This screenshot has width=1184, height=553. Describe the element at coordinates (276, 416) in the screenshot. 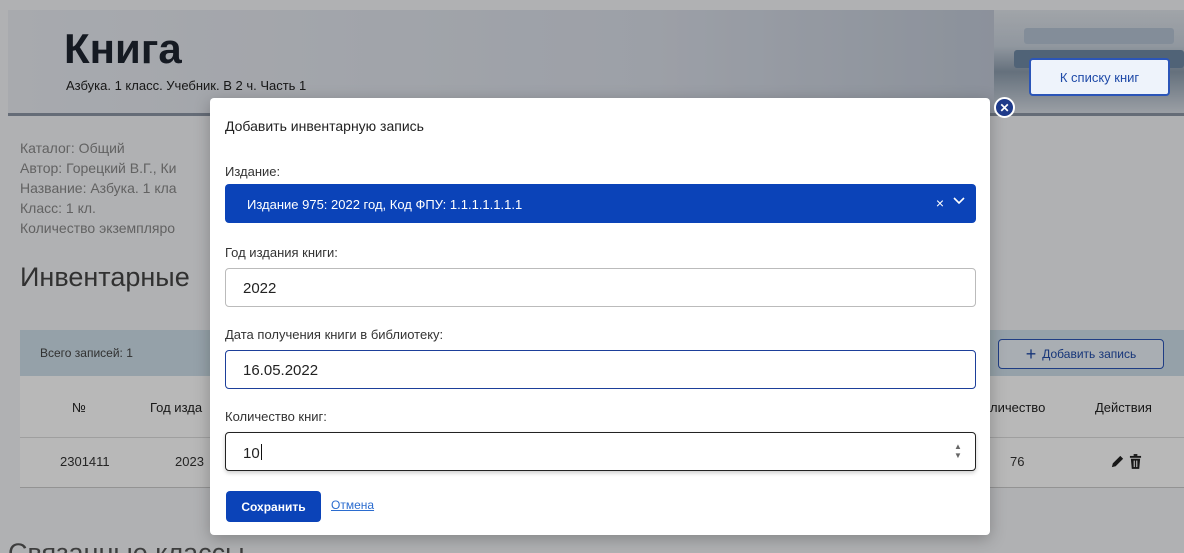

I see `count-label: Количество книг:` at that location.